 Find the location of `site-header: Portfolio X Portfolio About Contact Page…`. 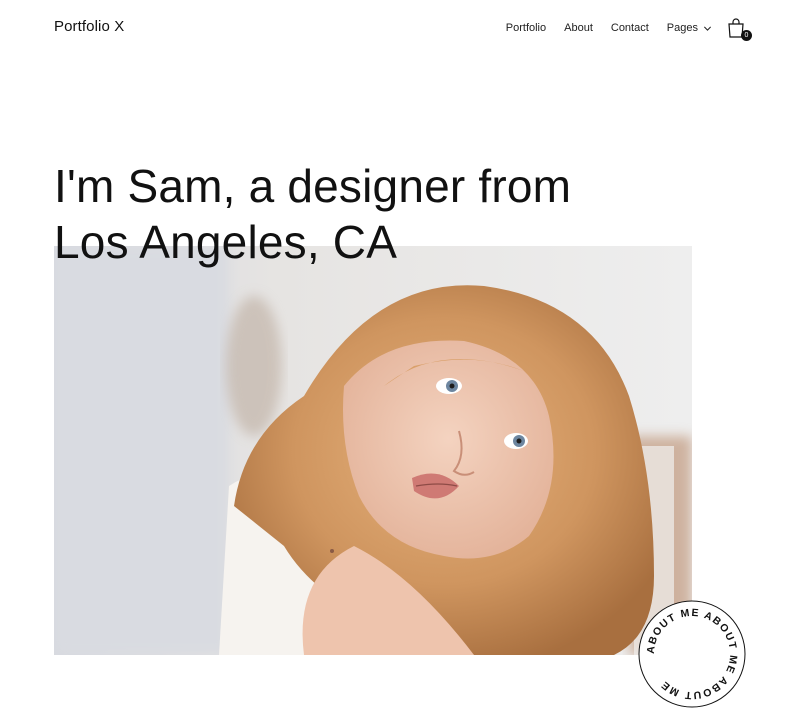

site-header: Portfolio X Portfolio About Contact Page… is located at coordinates (400, 28).